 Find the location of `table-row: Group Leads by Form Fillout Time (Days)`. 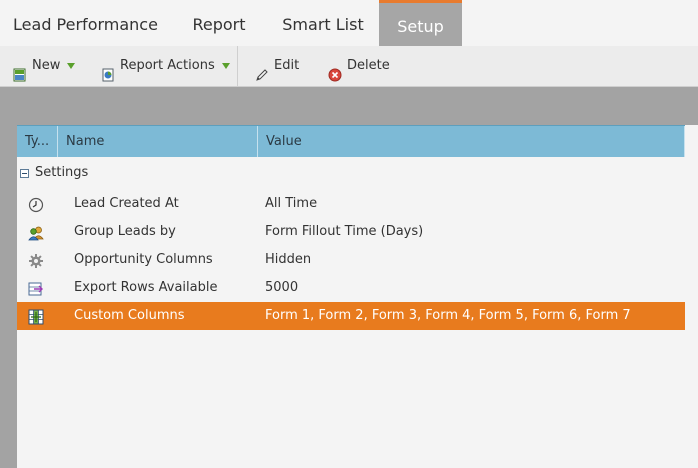

table-row: Group Leads by Form Fillout Time (Days) is located at coordinates (351, 232).